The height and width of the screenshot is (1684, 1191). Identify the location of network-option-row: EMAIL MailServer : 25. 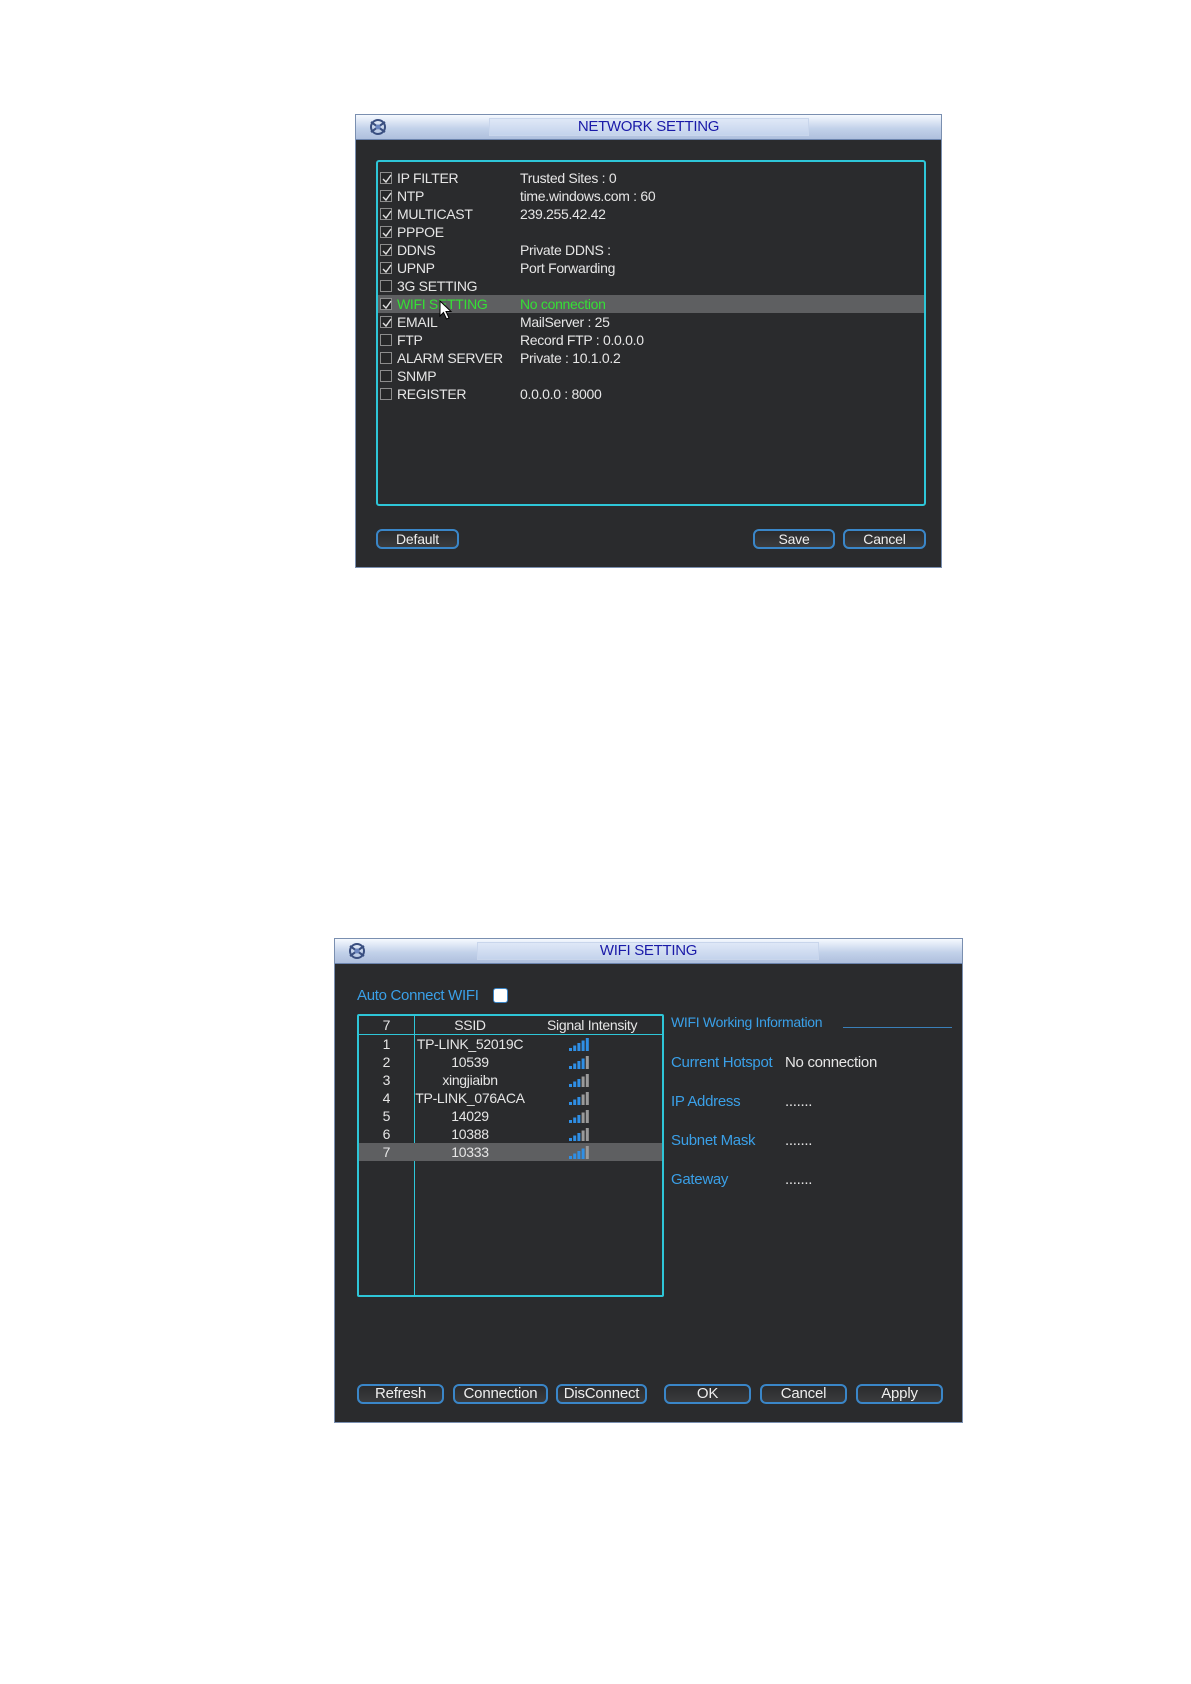
(651, 322).